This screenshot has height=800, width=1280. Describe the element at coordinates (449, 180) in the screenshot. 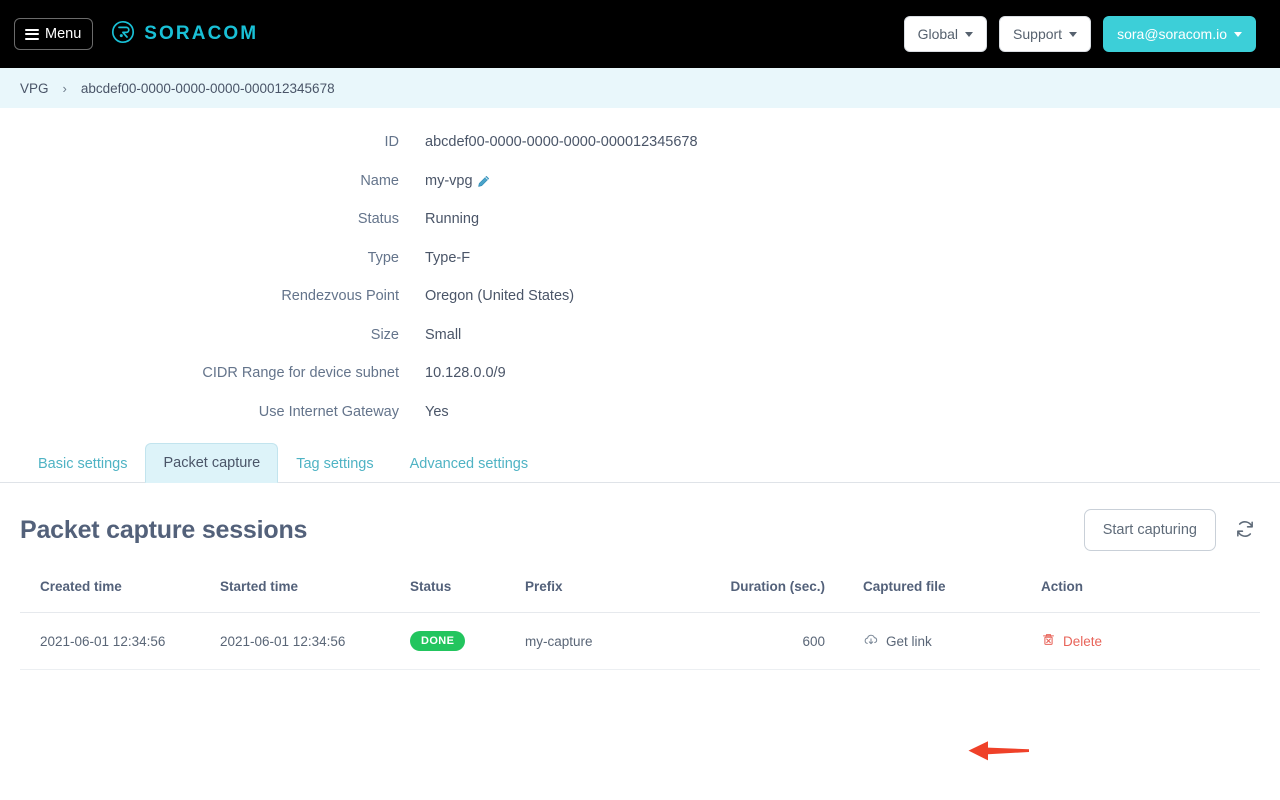

I see `detail-value-text: my-vpg` at that location.